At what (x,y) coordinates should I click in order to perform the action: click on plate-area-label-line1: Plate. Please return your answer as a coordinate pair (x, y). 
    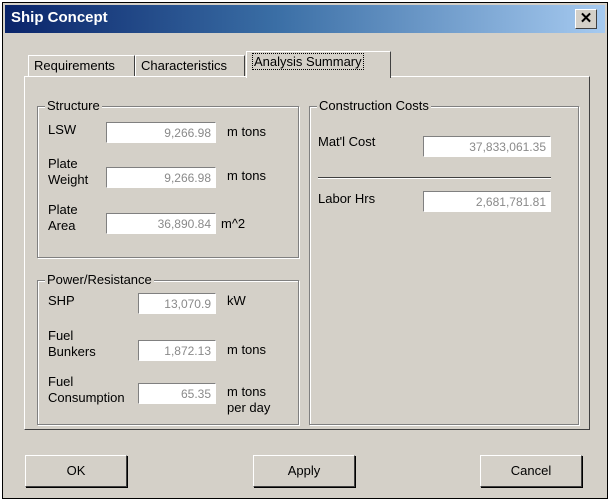
    Looking at the image, I should click on (63, 209).